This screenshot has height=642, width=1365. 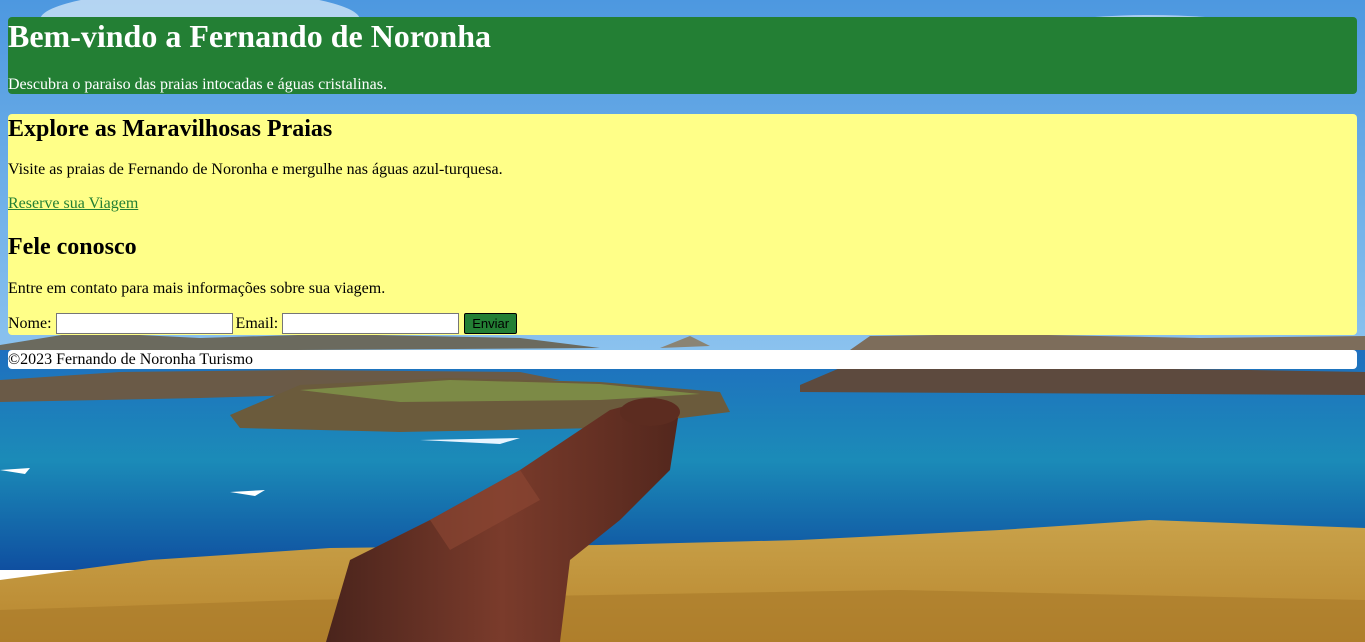 I want to click on reserve-trip-link: Reserve sua Viagem, so click(x=73, y=204).